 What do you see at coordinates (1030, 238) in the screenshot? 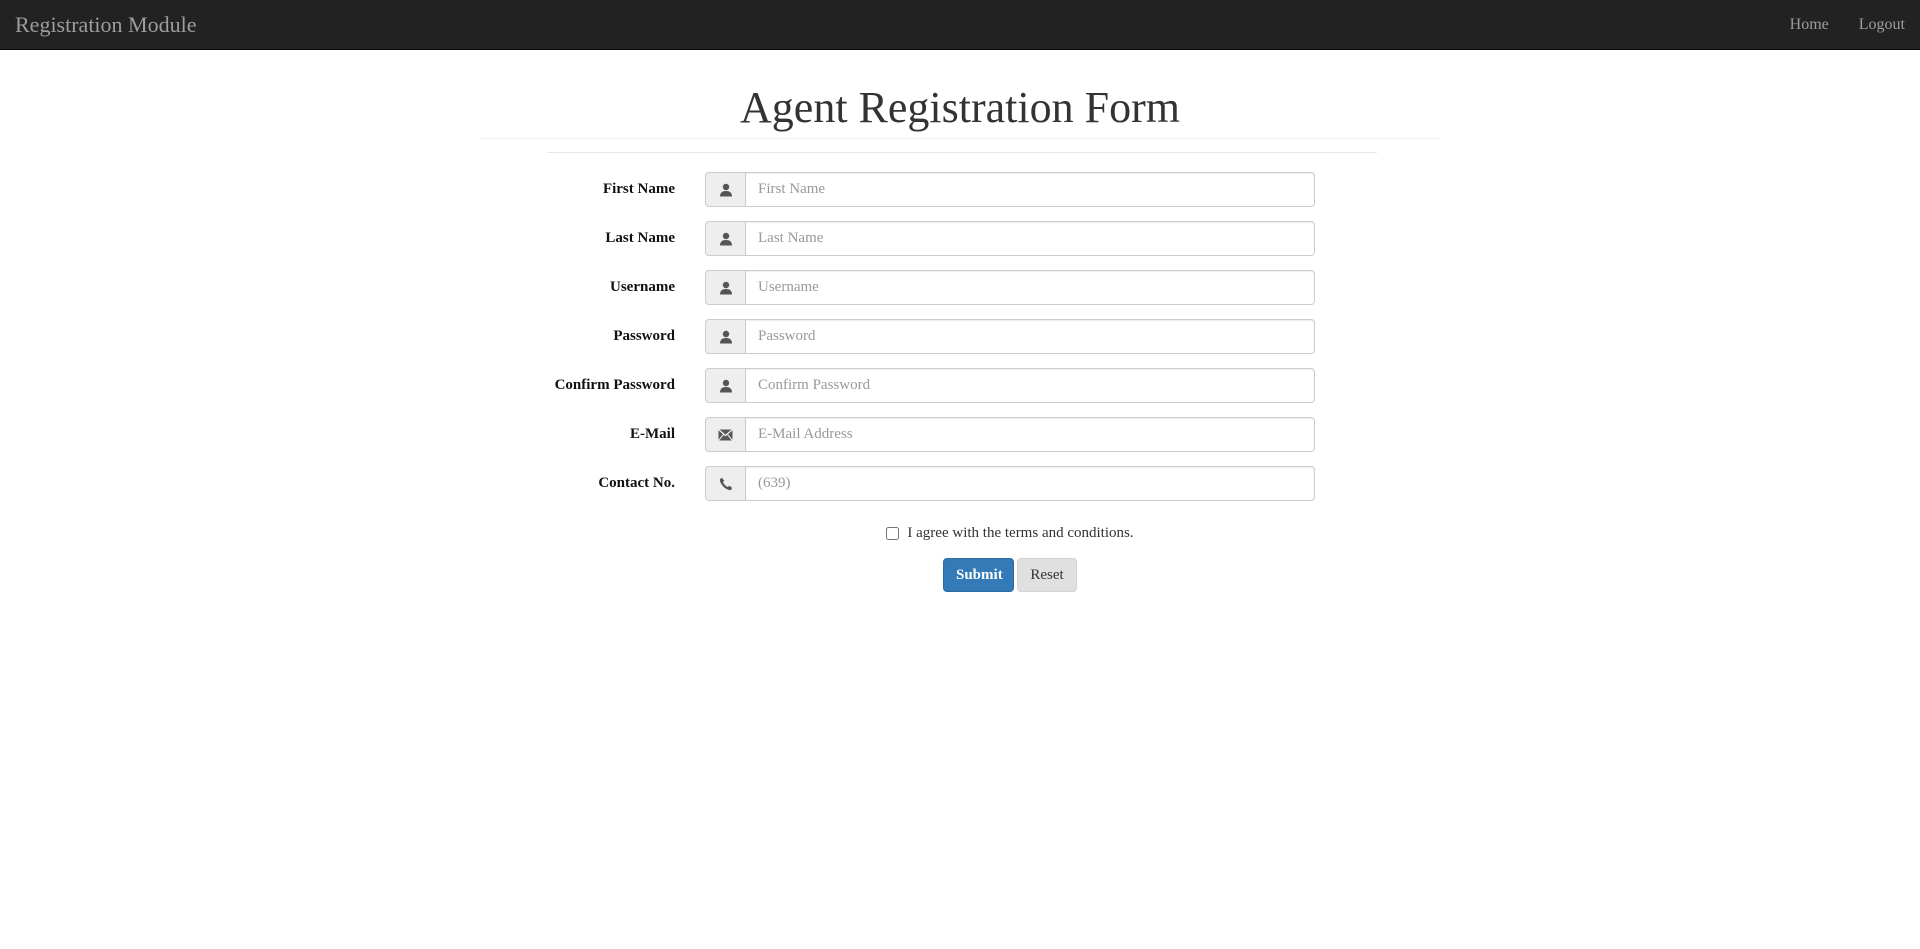
I see `last-name-input` at bounding box center [1030, 238].